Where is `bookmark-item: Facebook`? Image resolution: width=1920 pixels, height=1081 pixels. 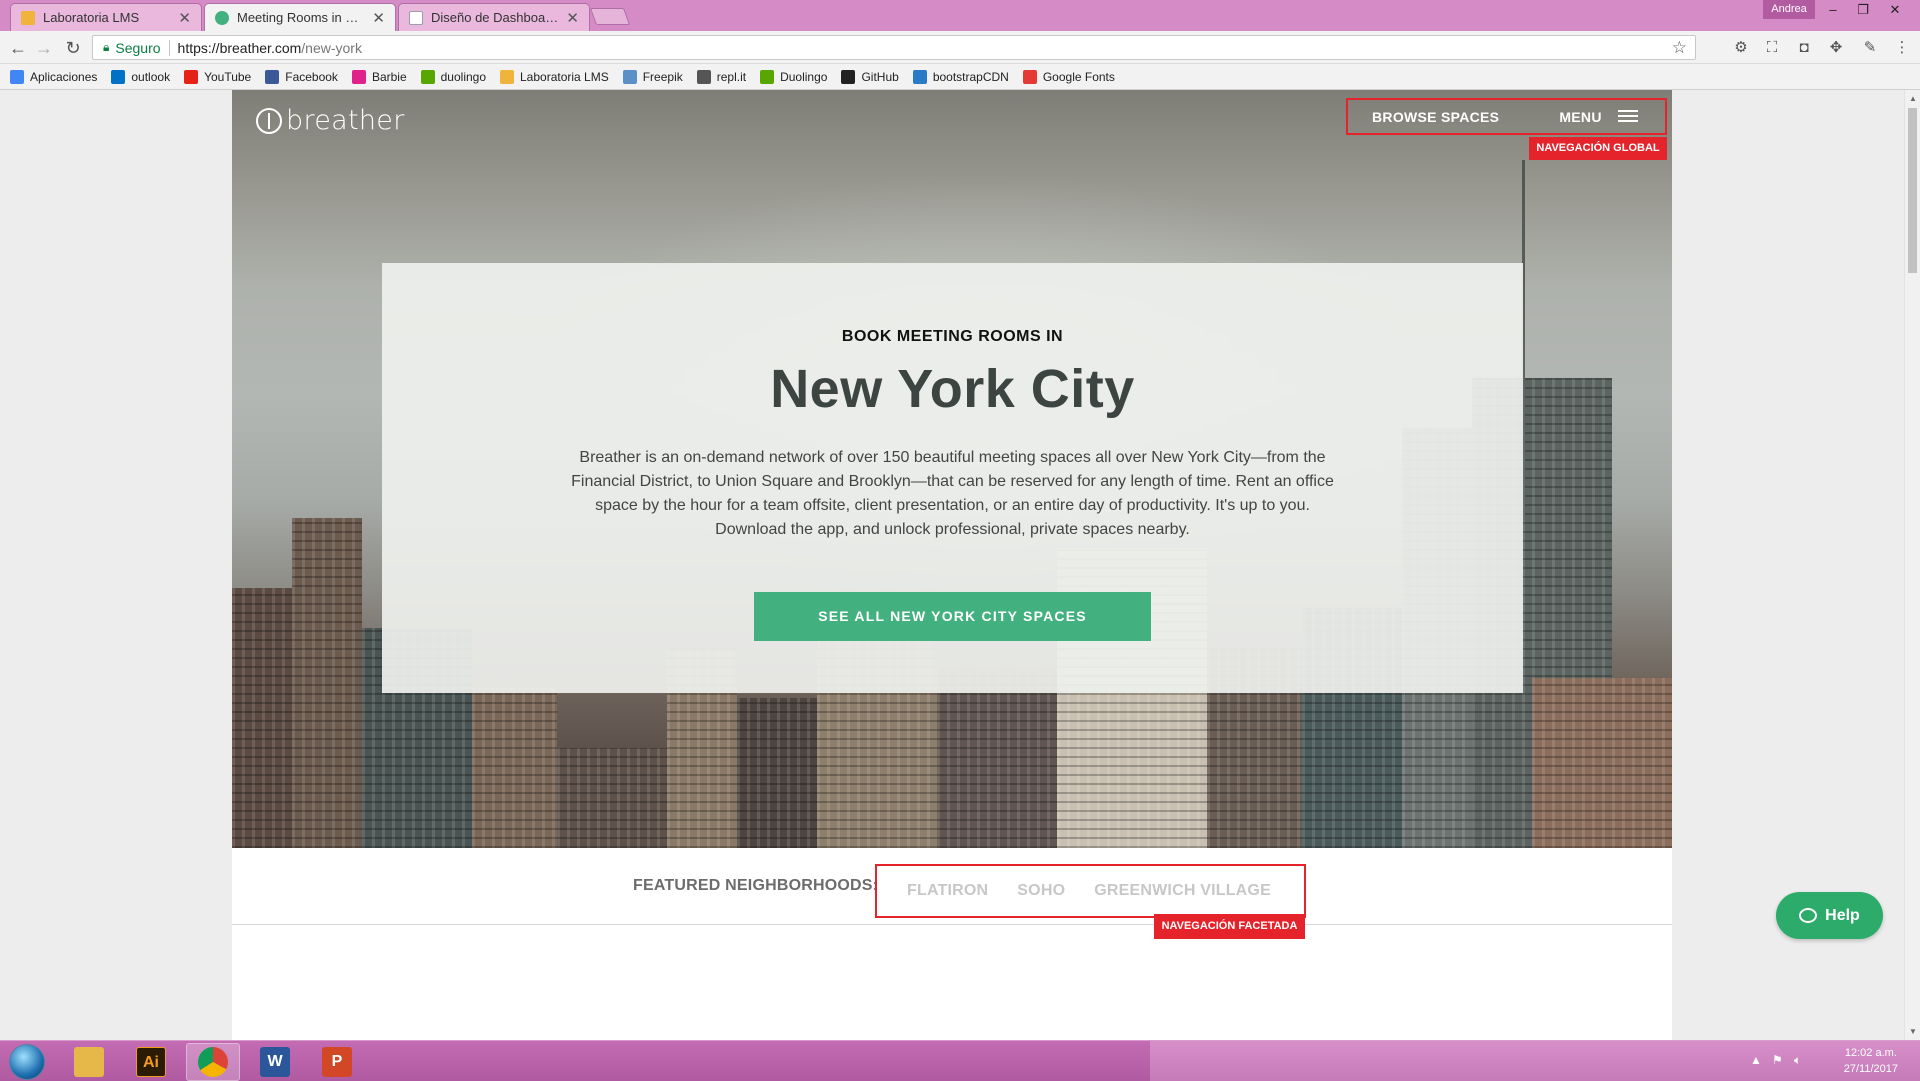
bookmark-item: Facebook is located at coordinates (301, 76).